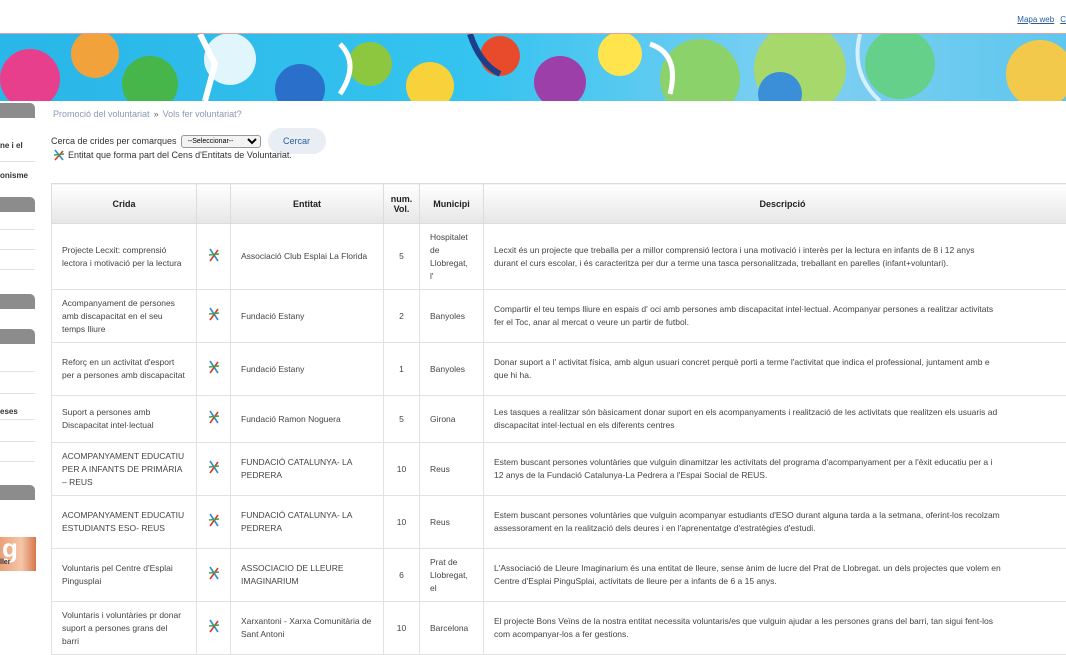  Describe the element at coordinates (775, 204) in the screenshot. I see `col-header-descripcio: Descripció` at that location.